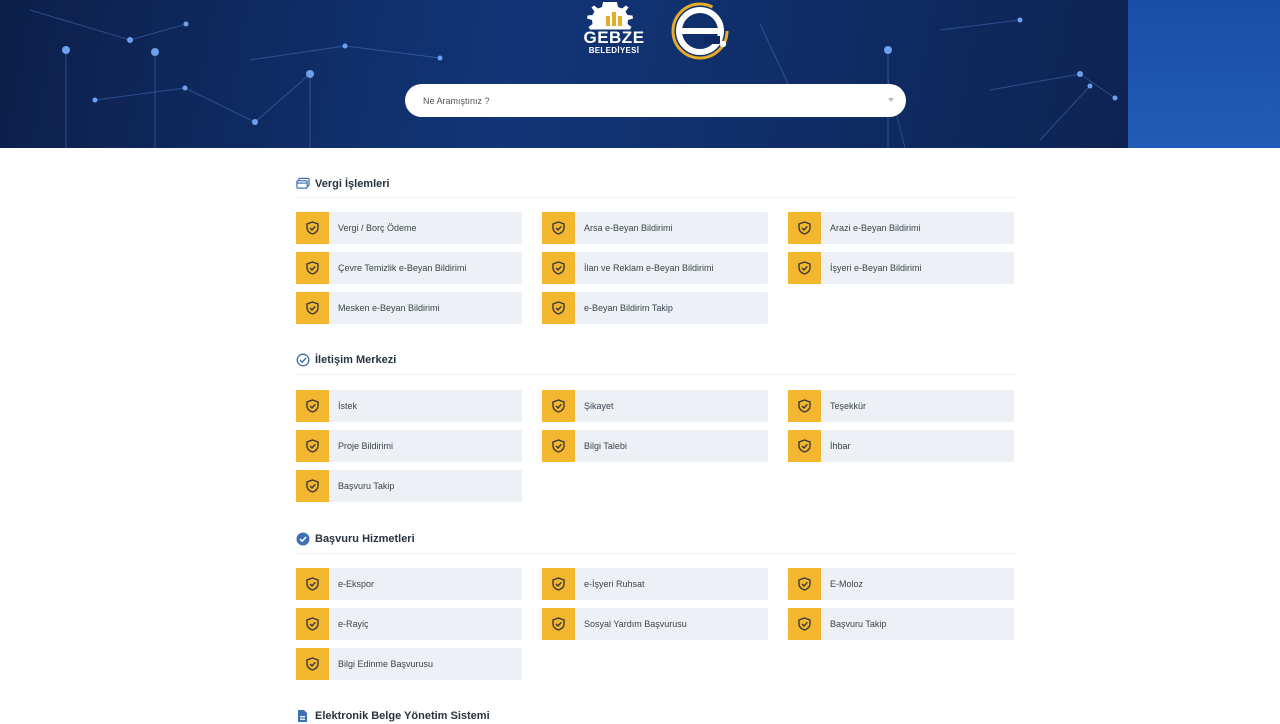 The image size is (1280, 724). What do you see at coordinates (901, 584) in the screenshot?
I see `service-tile: E-Moloz` at bounding box center [901, 584].